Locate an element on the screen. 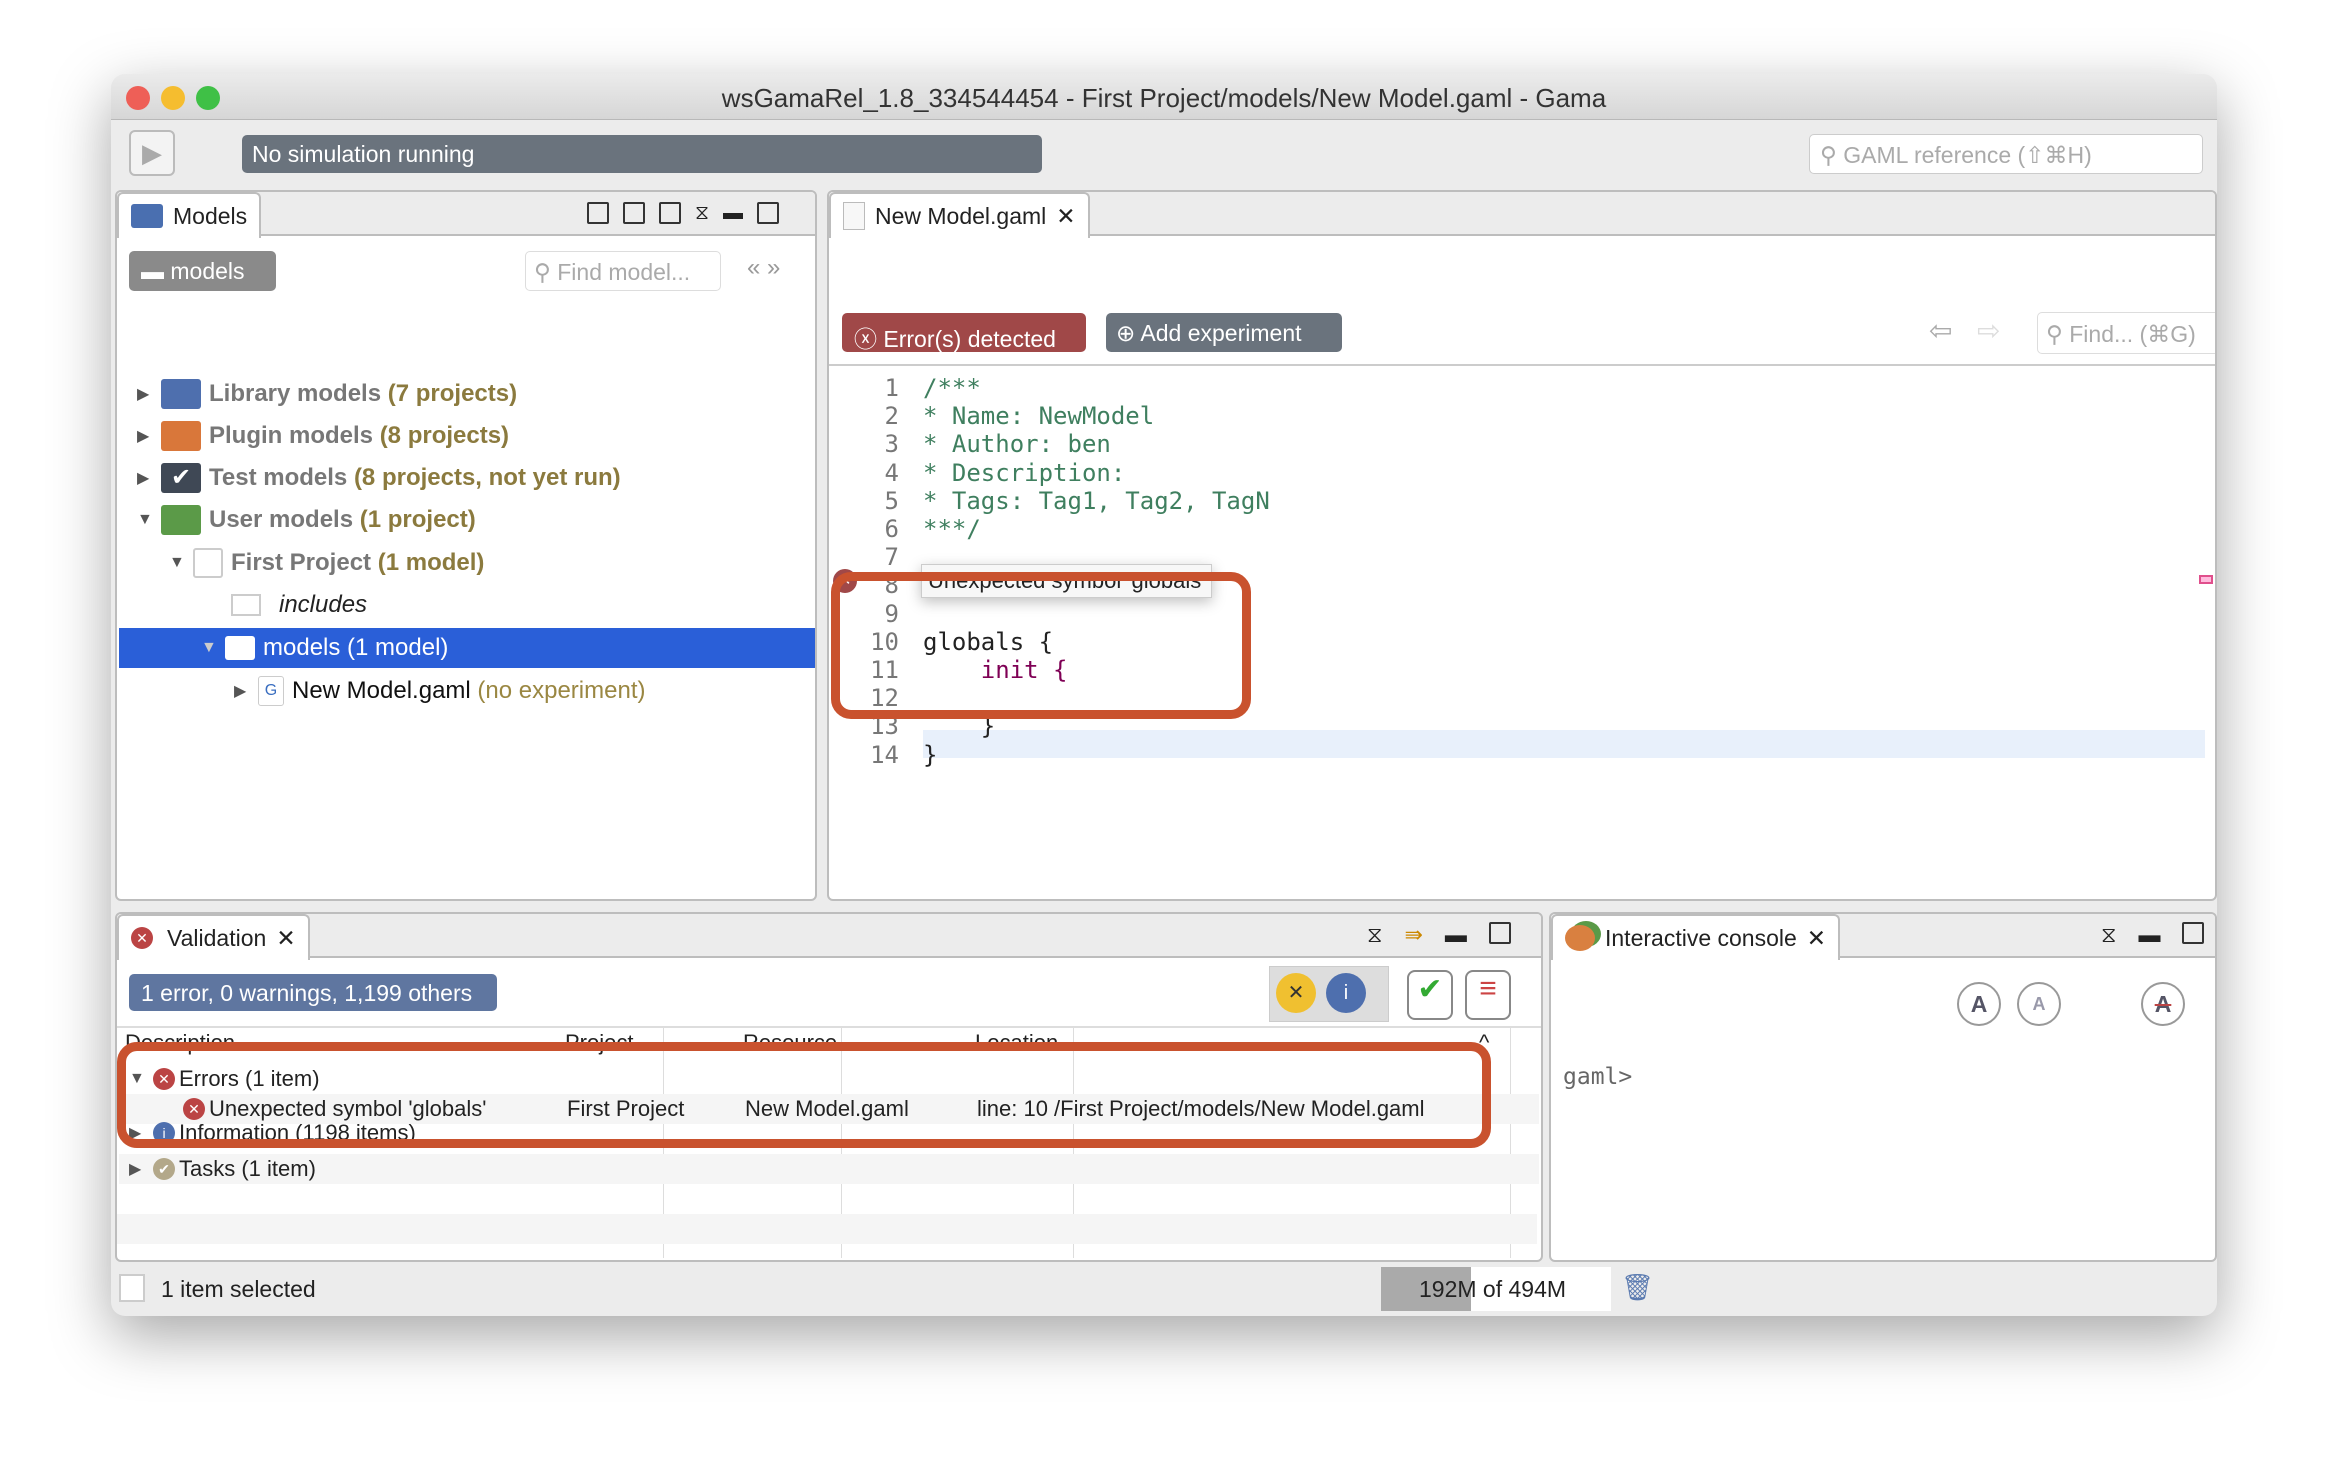 This screenshot has height=1464, width=2328. link-editor-icon: ⇛ is located at coordinates (1413, 935).